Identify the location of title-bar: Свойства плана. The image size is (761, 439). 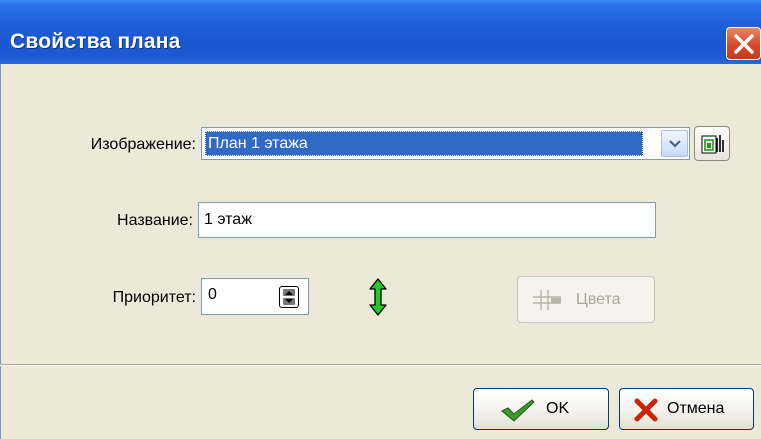
(380, 32).